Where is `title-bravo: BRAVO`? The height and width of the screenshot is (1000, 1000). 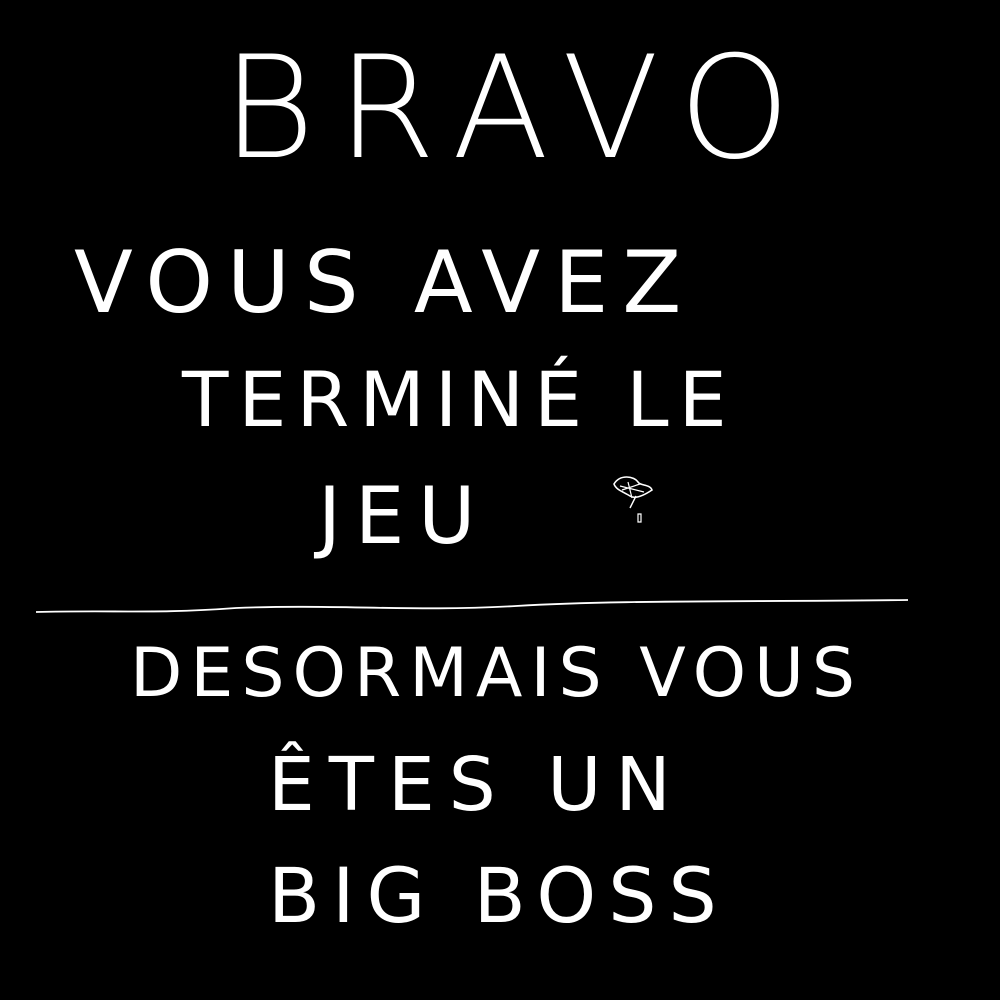 title-bravo: BRAVO is located at coordinates (517, 108).